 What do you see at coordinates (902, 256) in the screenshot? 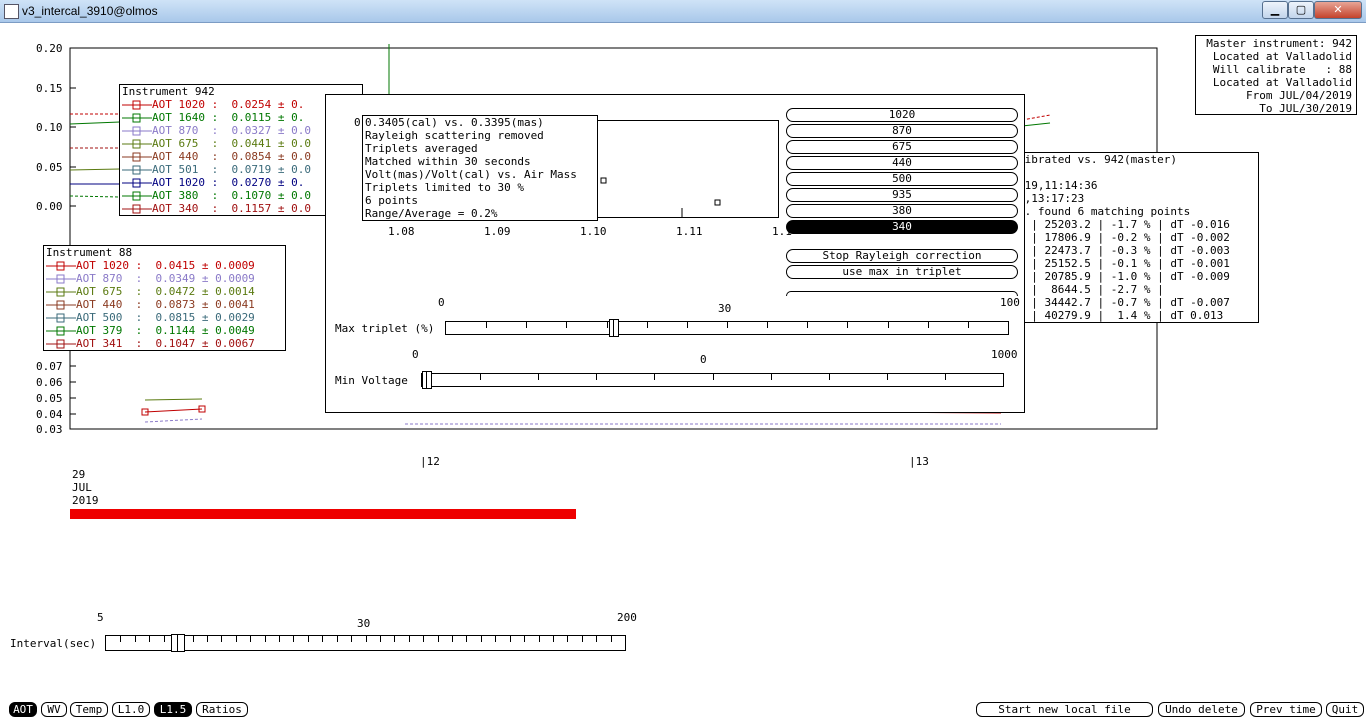
I see `stop-rayleigh-button: Stop Rayleigh correction` at bounding box center [902, 256].